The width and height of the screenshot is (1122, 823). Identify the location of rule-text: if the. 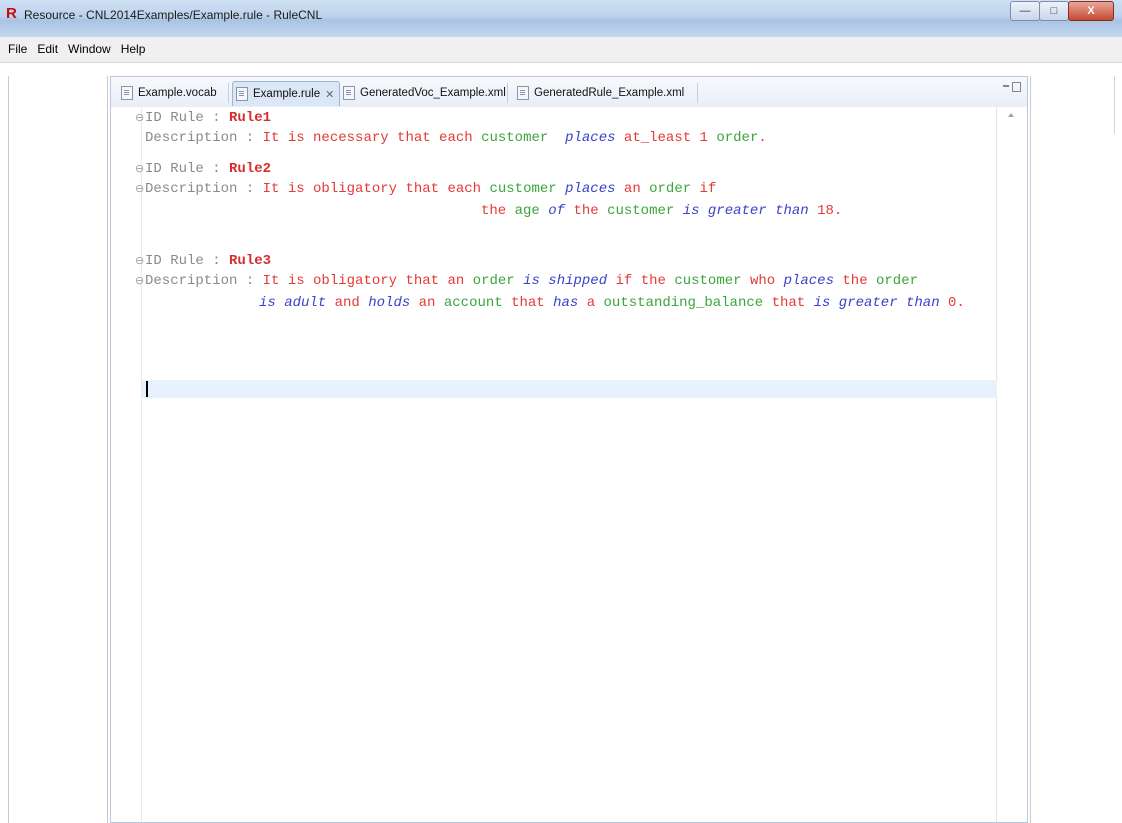
(641, 281).